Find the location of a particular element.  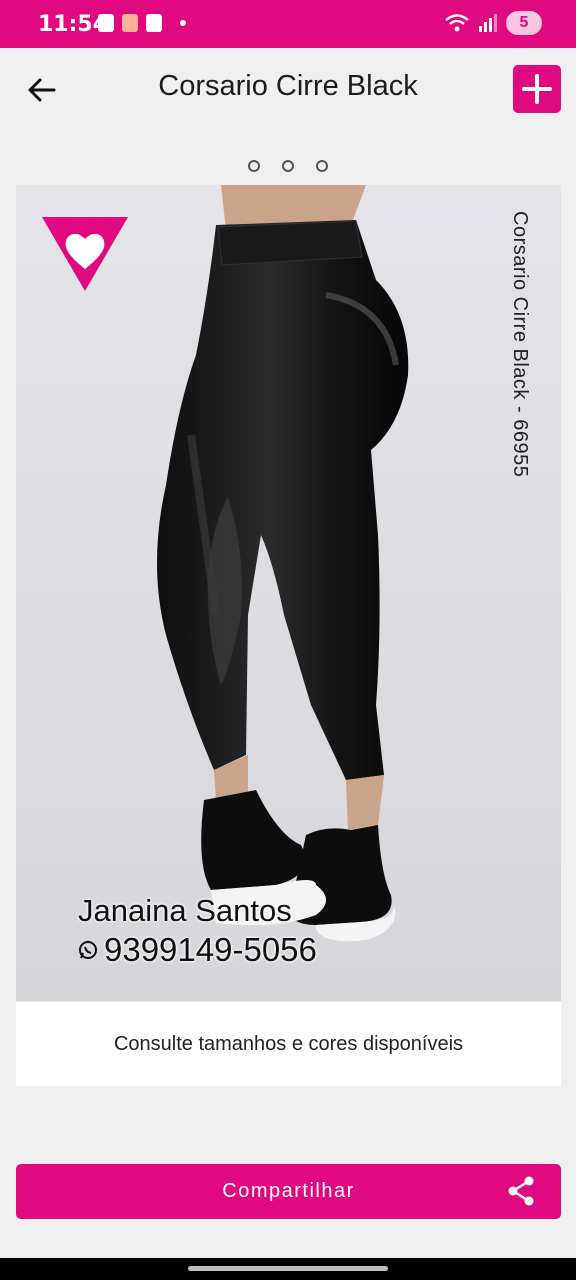

info-card: Consulte tamanhos e cores disponíveis is located at coordinates (288, 1044).